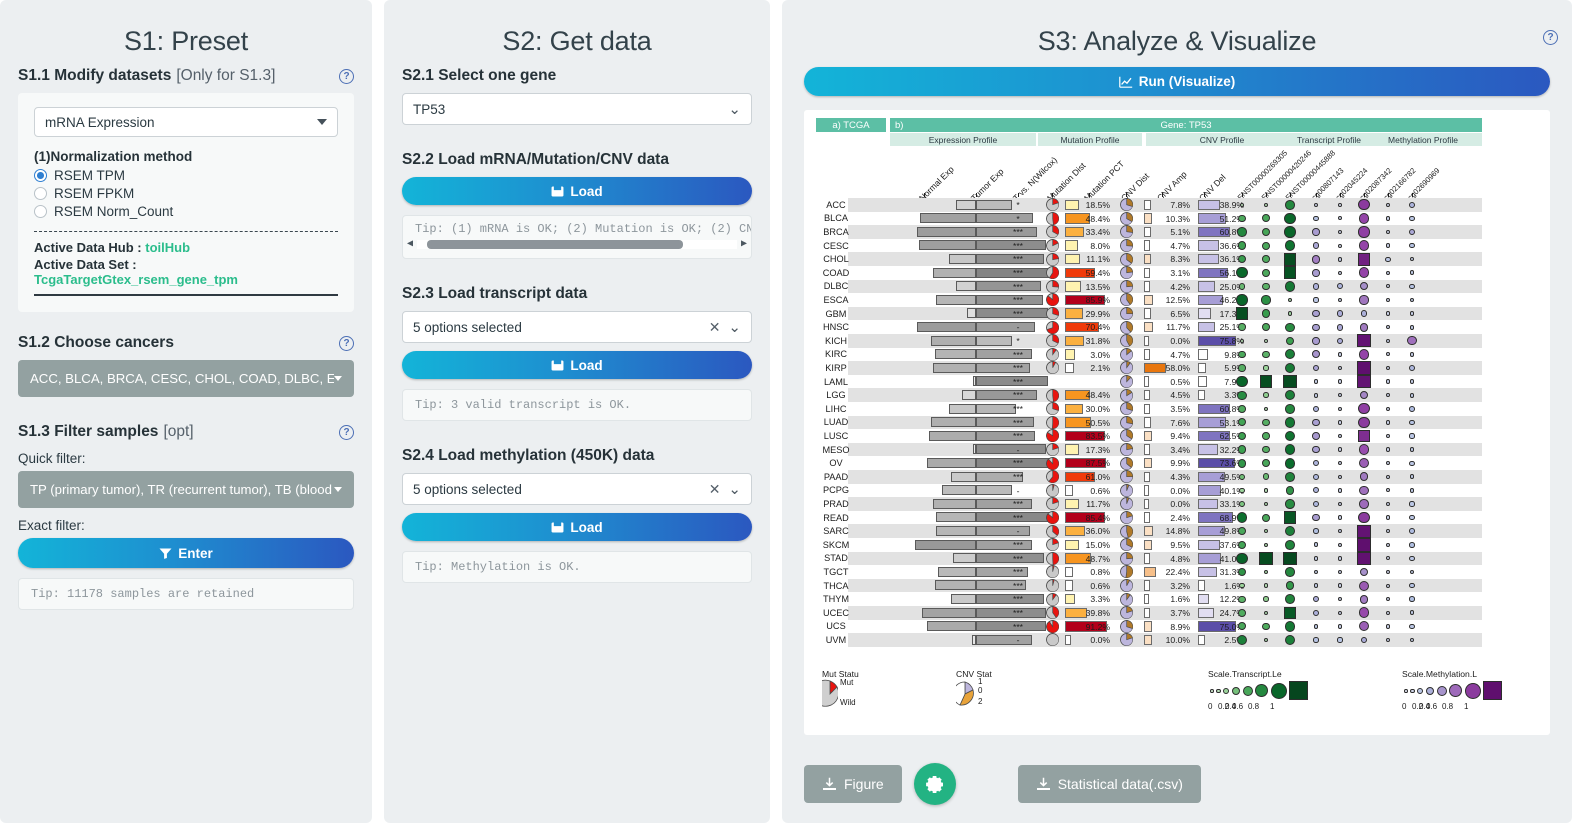 This screenshot has width=1586, height=823. What do you see at coordinates (836, 354) in the screenshot?
I see `row-label-KIRC: KIRC` at bounding box center [836, 354].